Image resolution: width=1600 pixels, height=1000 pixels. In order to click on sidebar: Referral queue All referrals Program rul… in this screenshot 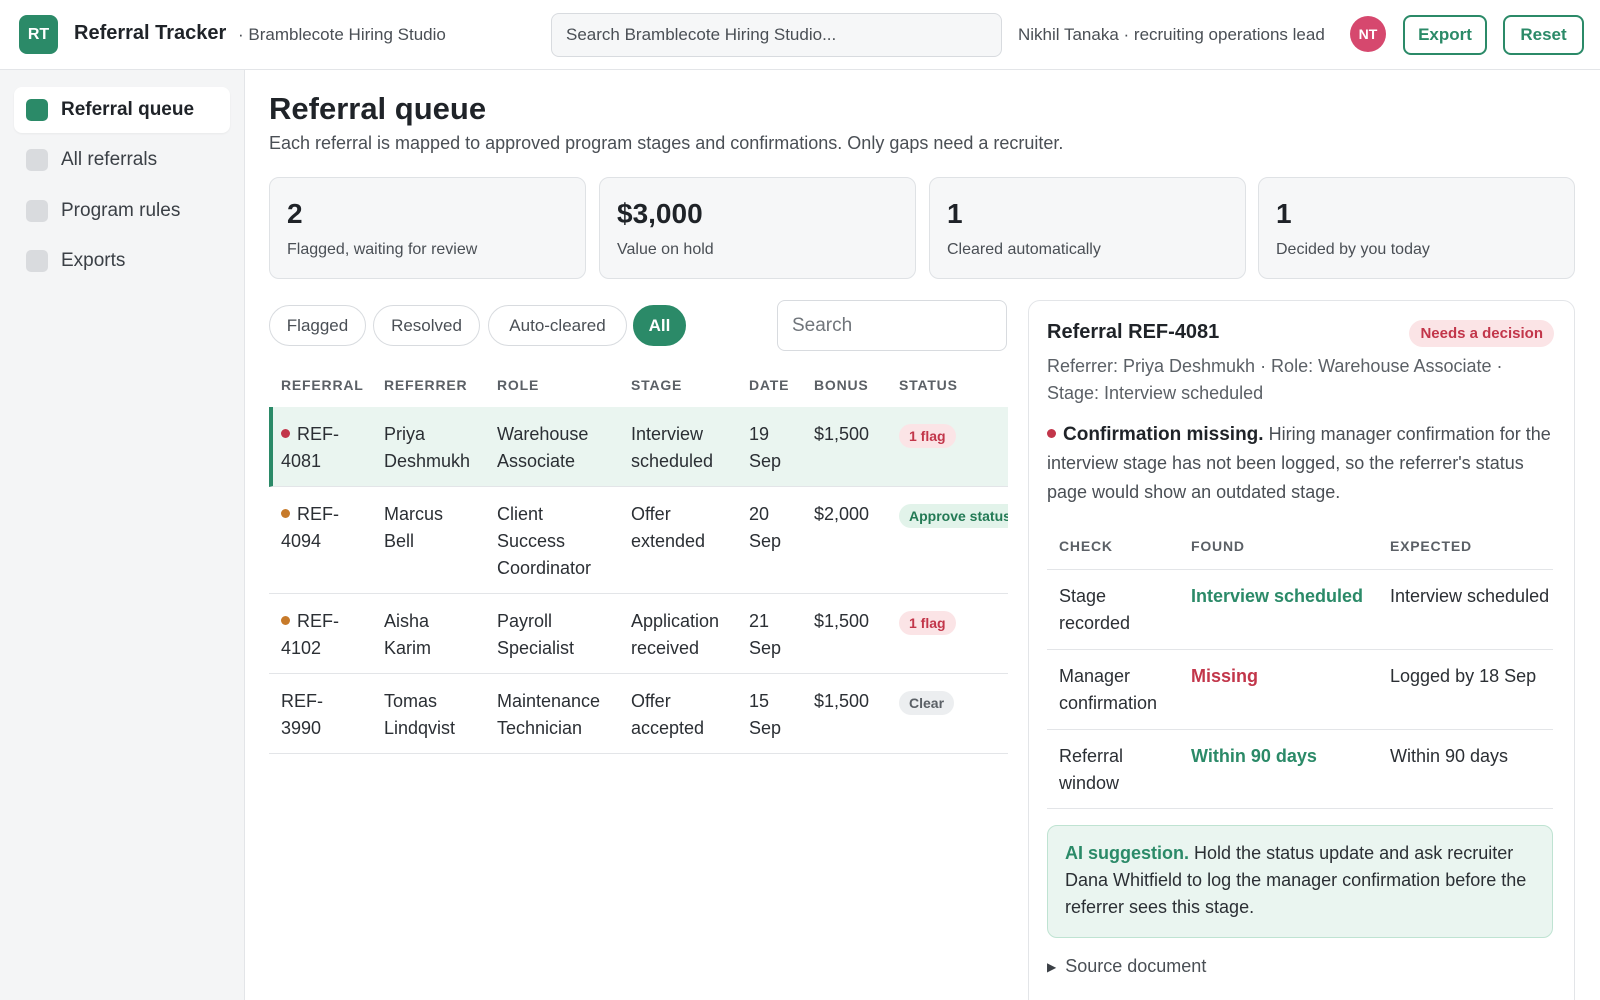, I will do `click(122, 535)`.